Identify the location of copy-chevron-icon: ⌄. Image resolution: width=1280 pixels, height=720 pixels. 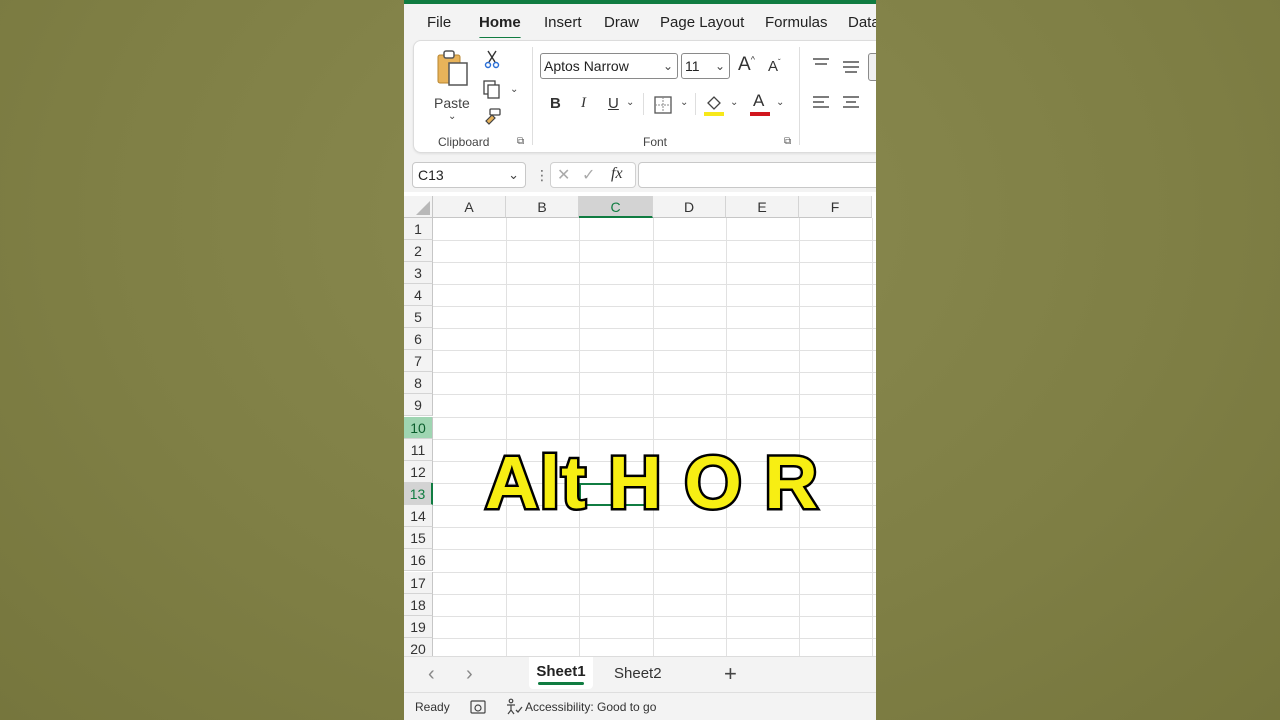
(514, 89).